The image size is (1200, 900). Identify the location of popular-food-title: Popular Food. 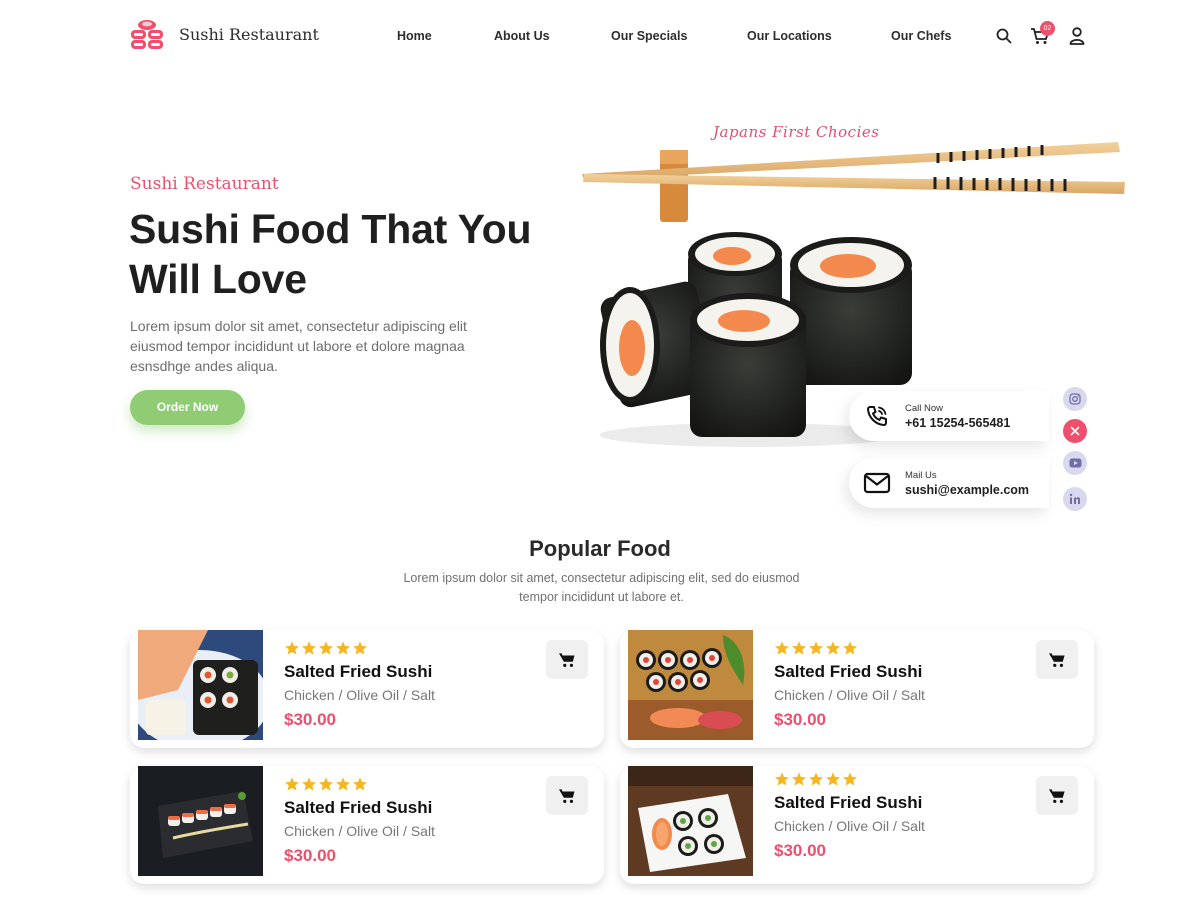
(600, 548).